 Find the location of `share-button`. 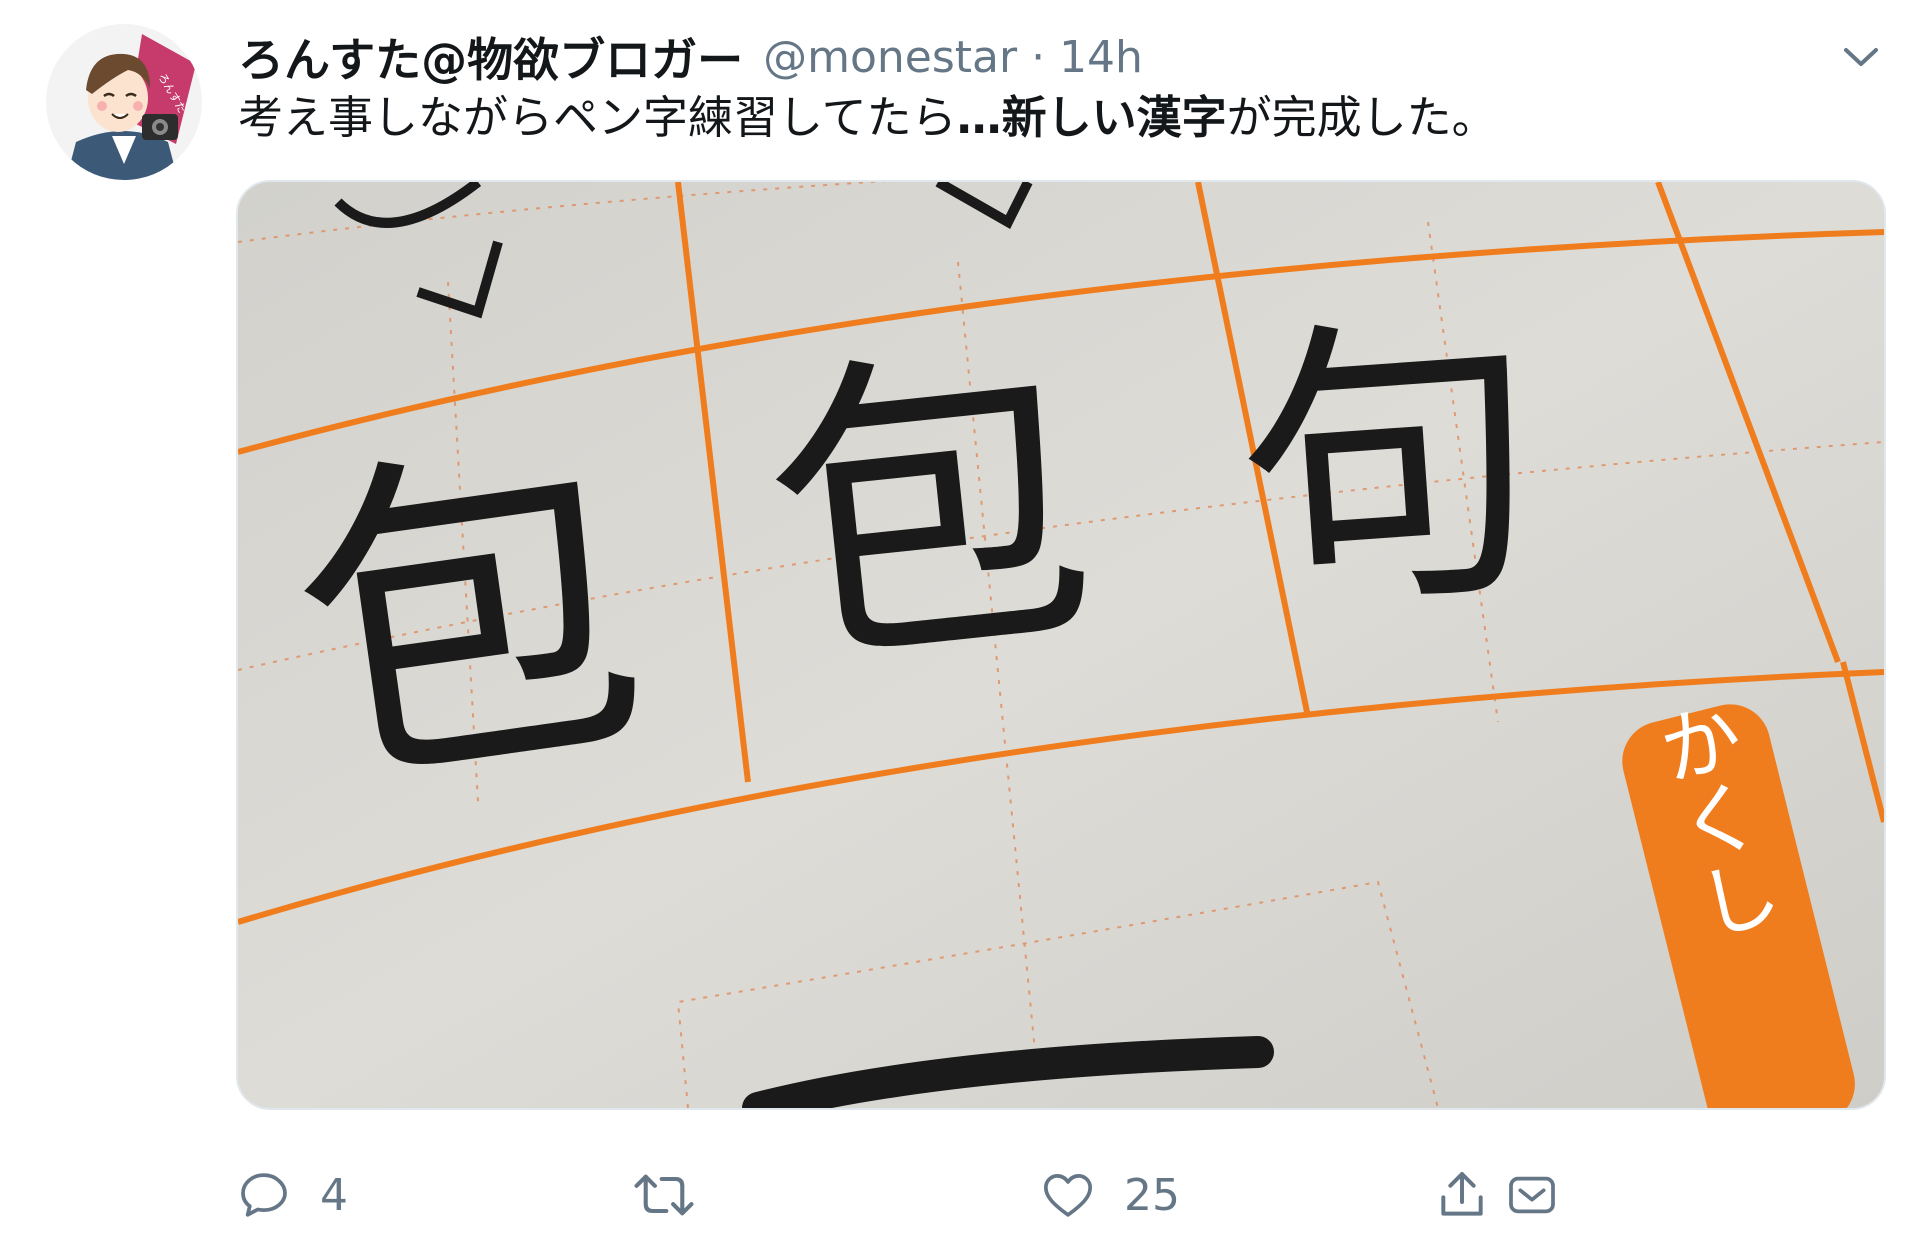

share-button is located at coordinates (1462, 1195).